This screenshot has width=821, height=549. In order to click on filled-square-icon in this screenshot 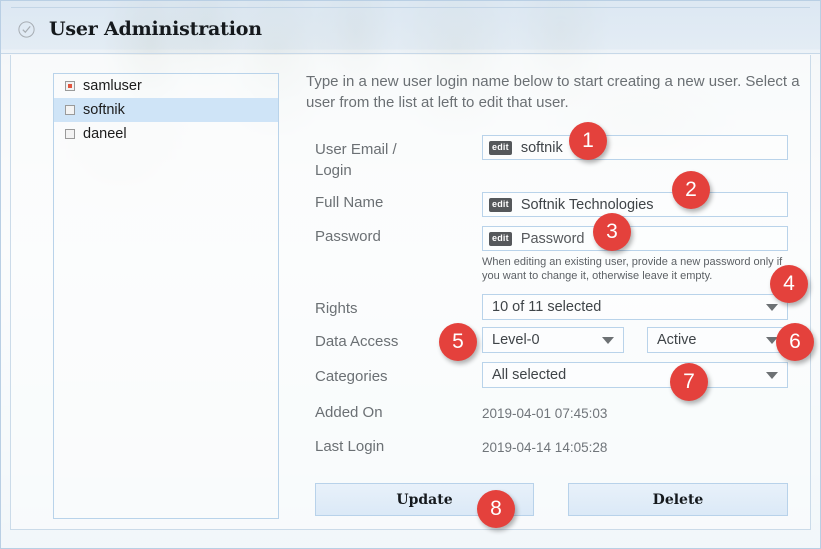, I will do `click(70, 86)`.